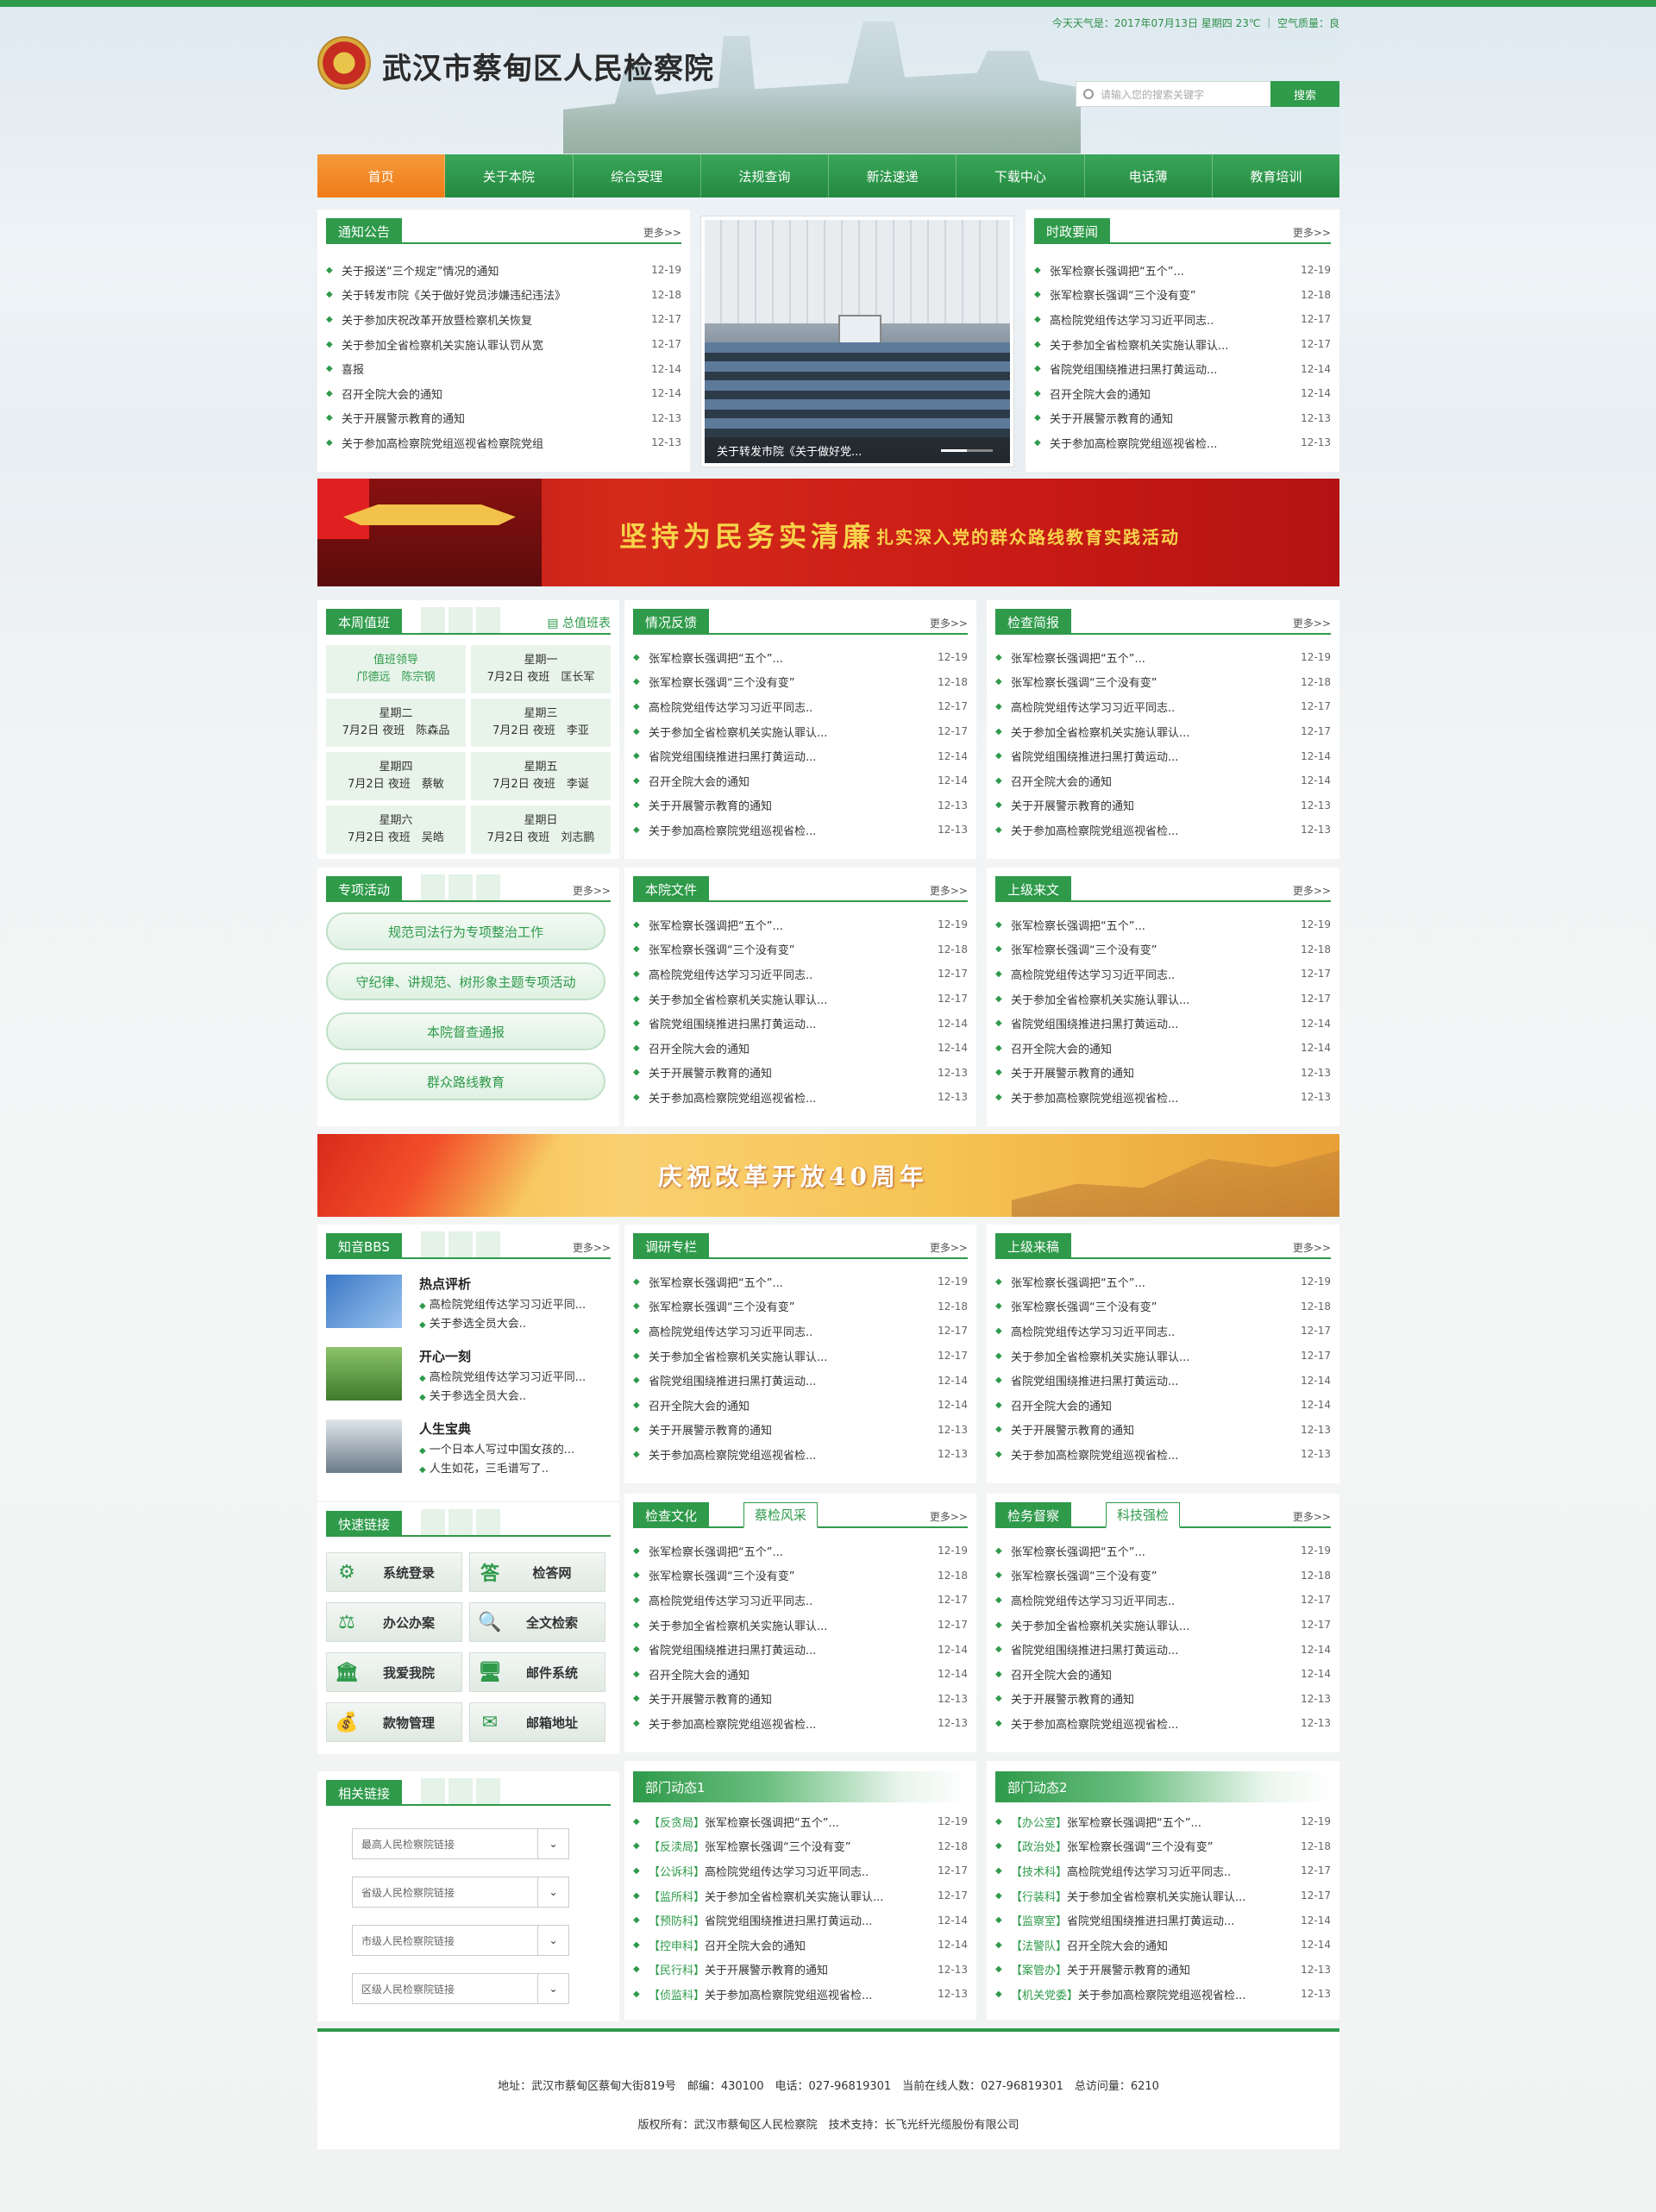 This screenshot has width=1656, height=2212. Describe the element at coordinates (494, 294) in the screenshot. I see `list-item-title: 关于转发市院《关于做好党员涉嫌违纪违法》` at that location.